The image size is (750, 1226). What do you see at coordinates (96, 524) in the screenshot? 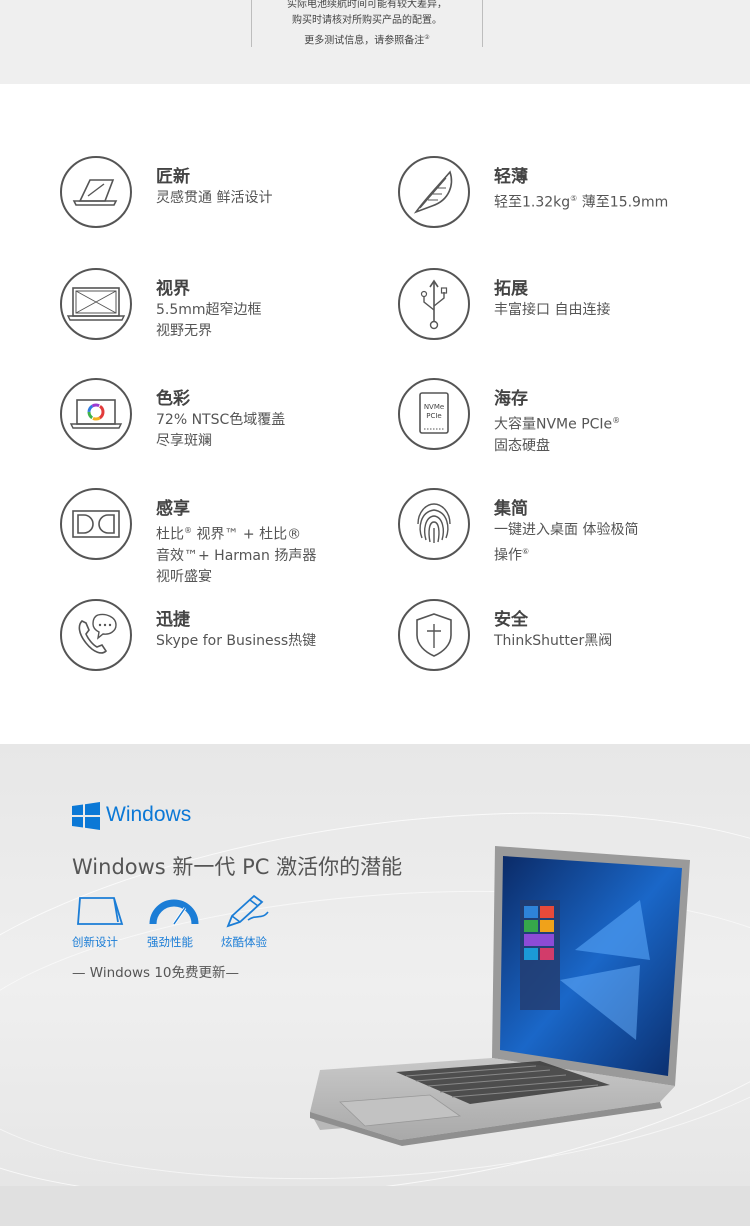
I see `dolby-icon` at bounding box center [96, 524].